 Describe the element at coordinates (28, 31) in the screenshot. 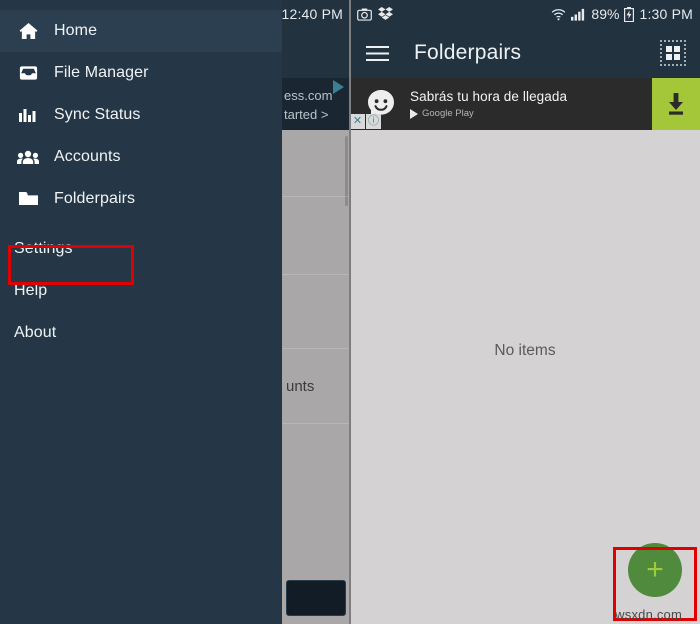

I see `home-icon` at that location.